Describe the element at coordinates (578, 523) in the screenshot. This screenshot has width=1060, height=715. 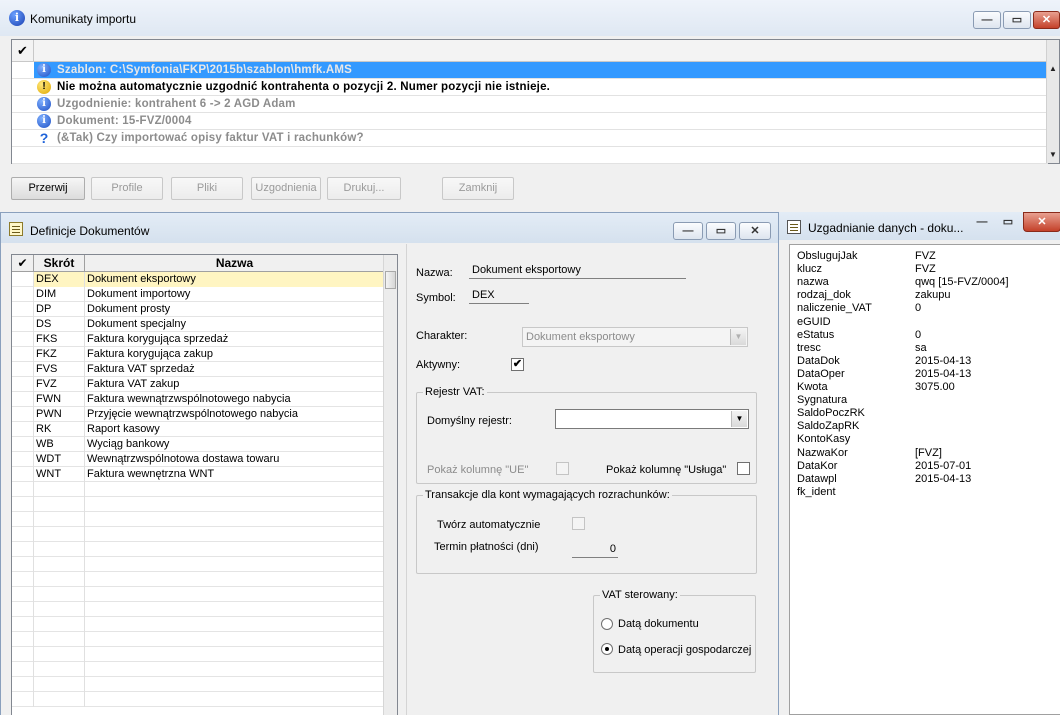
I see `tworz-automatycznie-checkbox` at that location.